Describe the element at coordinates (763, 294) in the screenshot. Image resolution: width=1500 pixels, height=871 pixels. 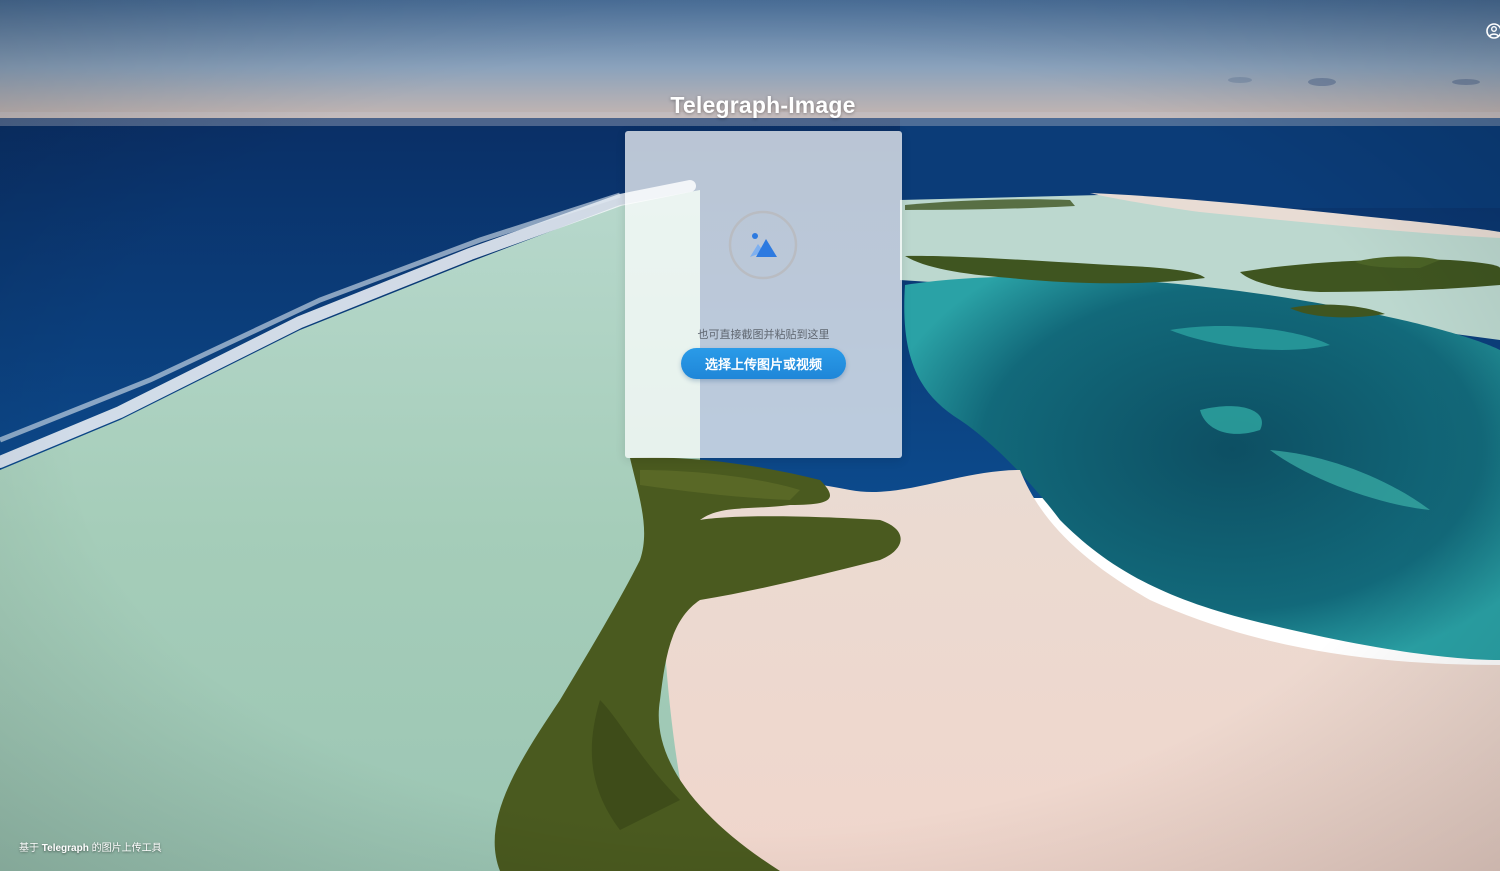
I see `upload-dropzone: 也可直接截图并粘贴到这里 选择上传图片或视频` at that location.